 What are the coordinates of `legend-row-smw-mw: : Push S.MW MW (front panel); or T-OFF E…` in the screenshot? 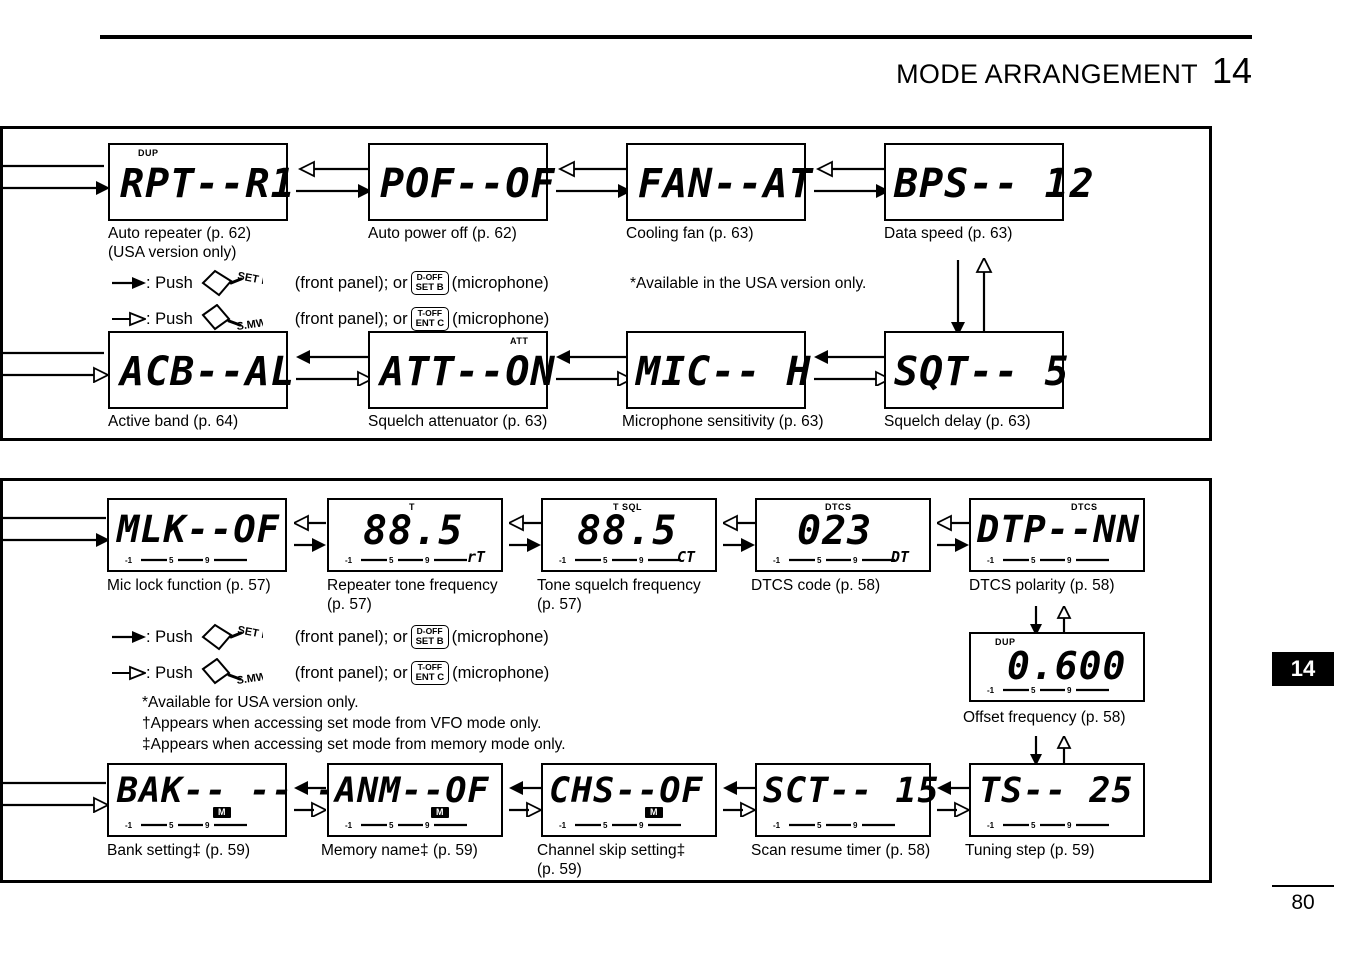 It's located at (330, 673).